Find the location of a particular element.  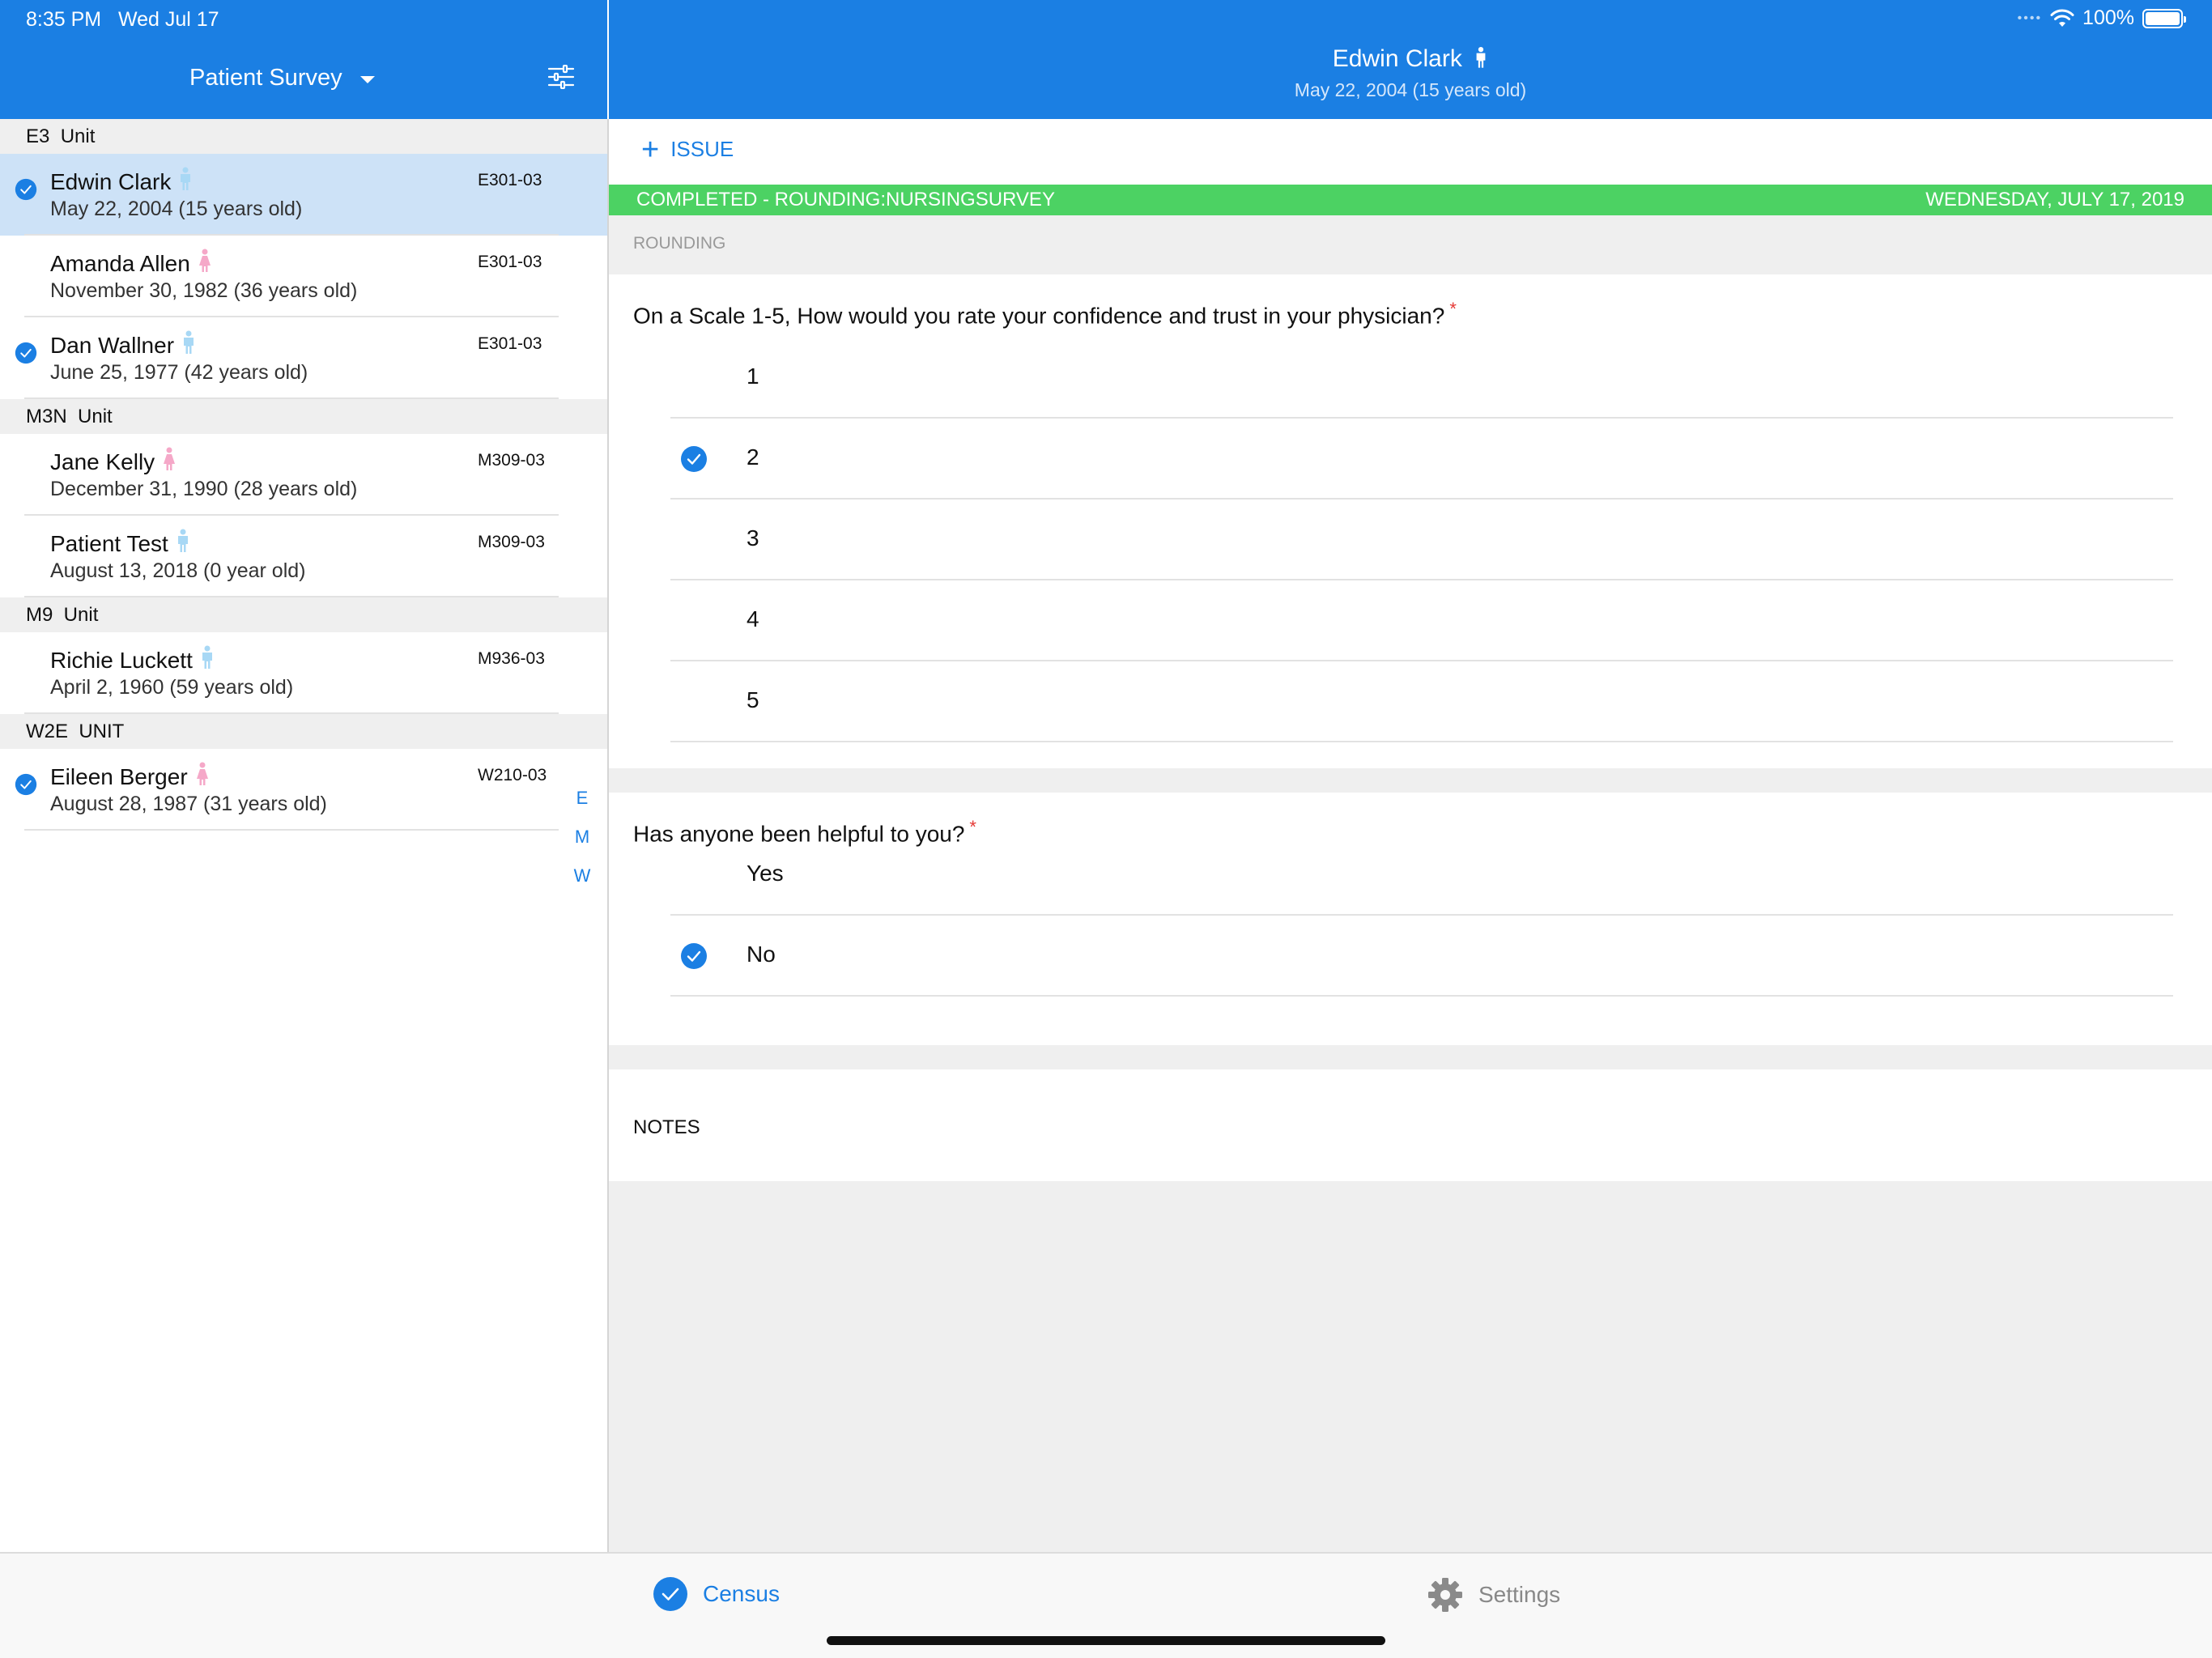

signal-dots-icon: •••• is located at coordinates (2030, 18).